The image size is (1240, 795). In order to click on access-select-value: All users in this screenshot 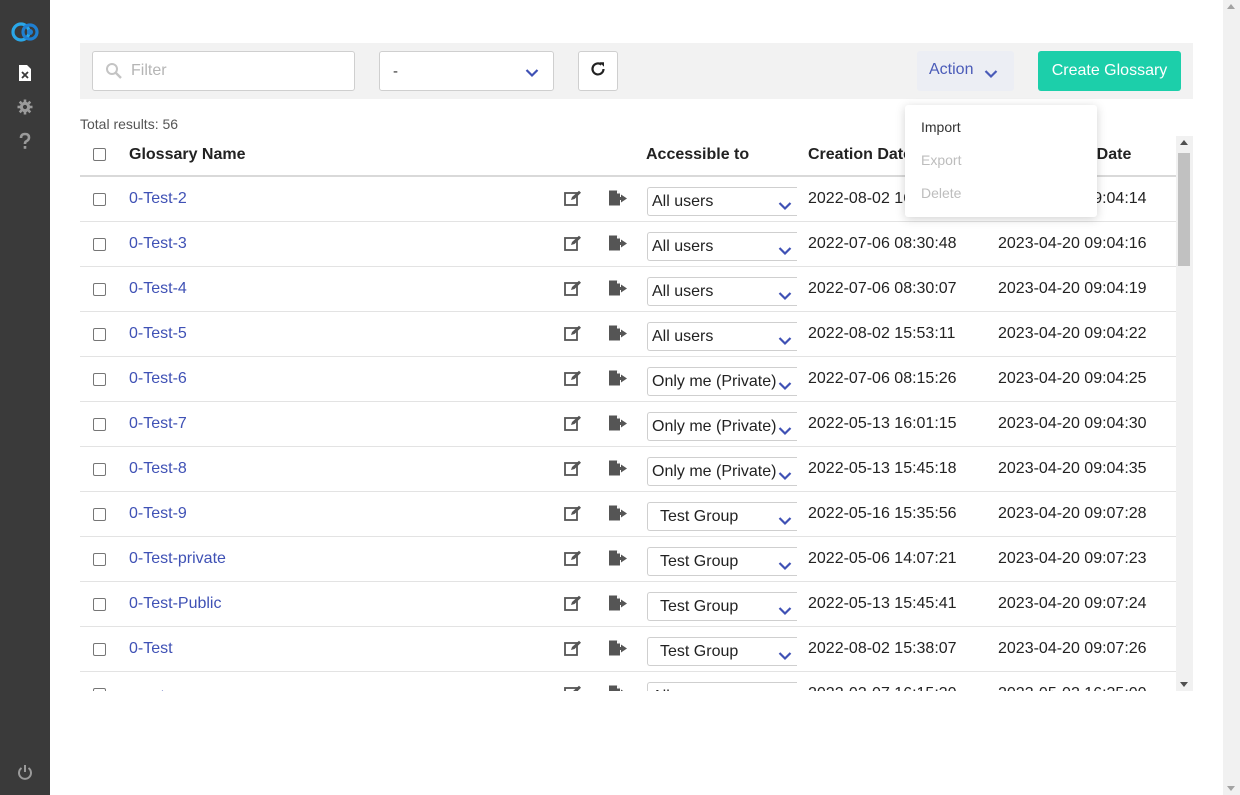, I will do `click(683, 246)`.